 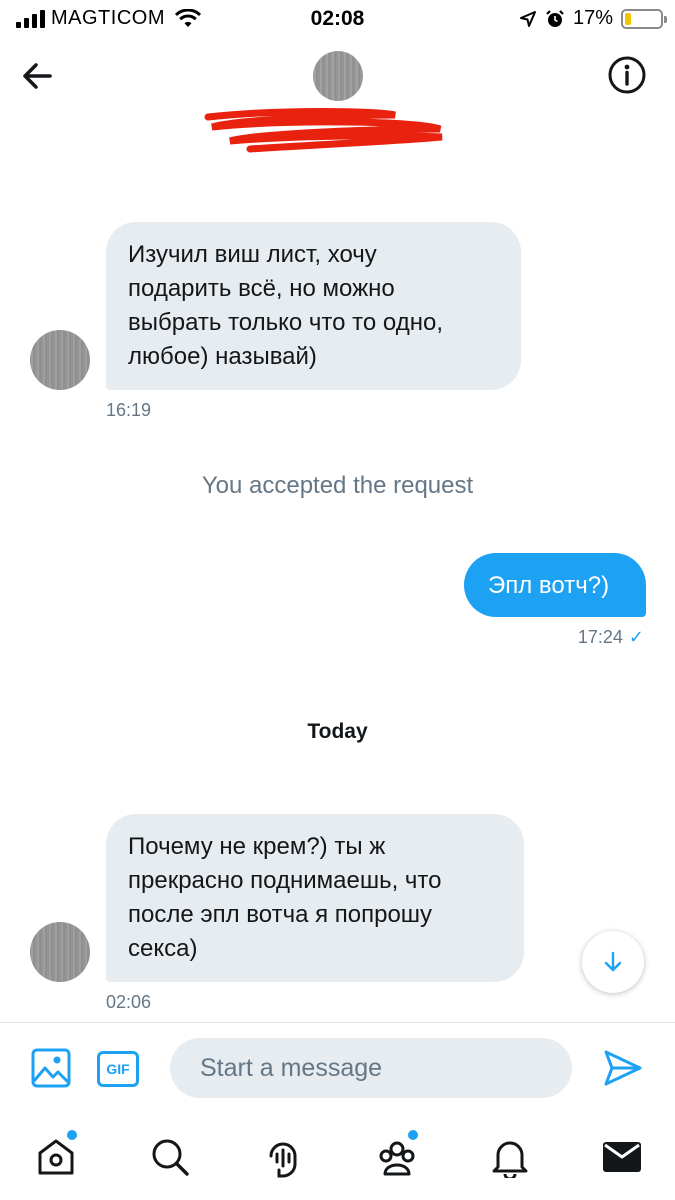 What do you see at coordinates (51, 1068) in the screenshot?
I see `image-icon` at bounding box center [51, 1068].